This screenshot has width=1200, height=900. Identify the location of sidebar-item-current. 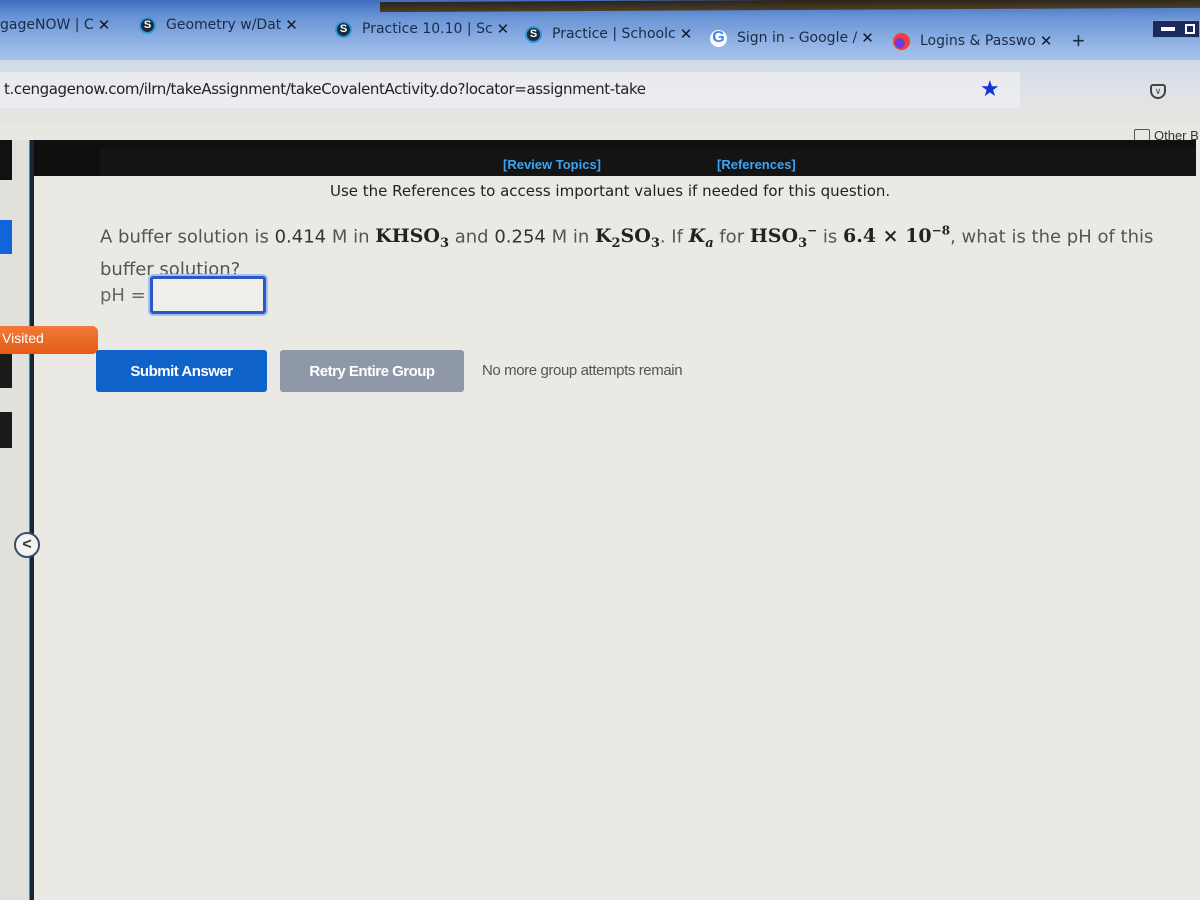
(6, 237).